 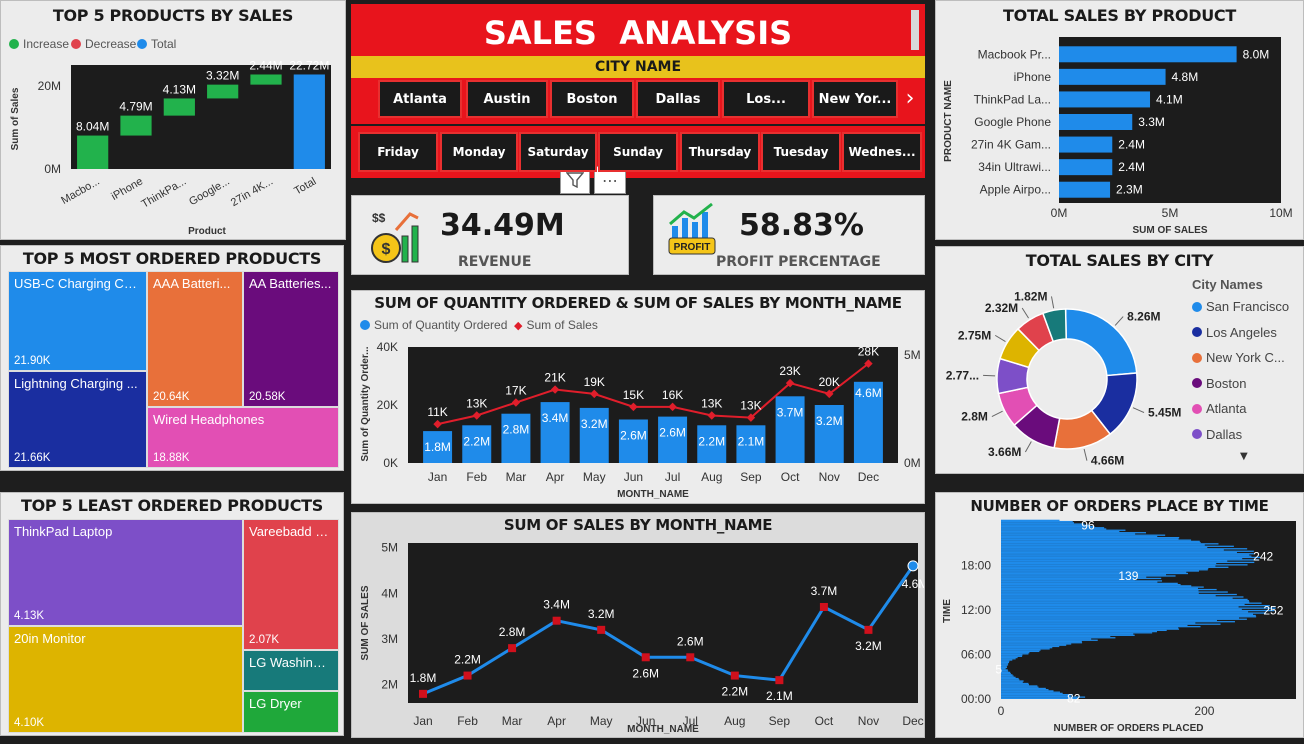 I want to click on city-button-4: Dallas, so click(x=678, y=99).